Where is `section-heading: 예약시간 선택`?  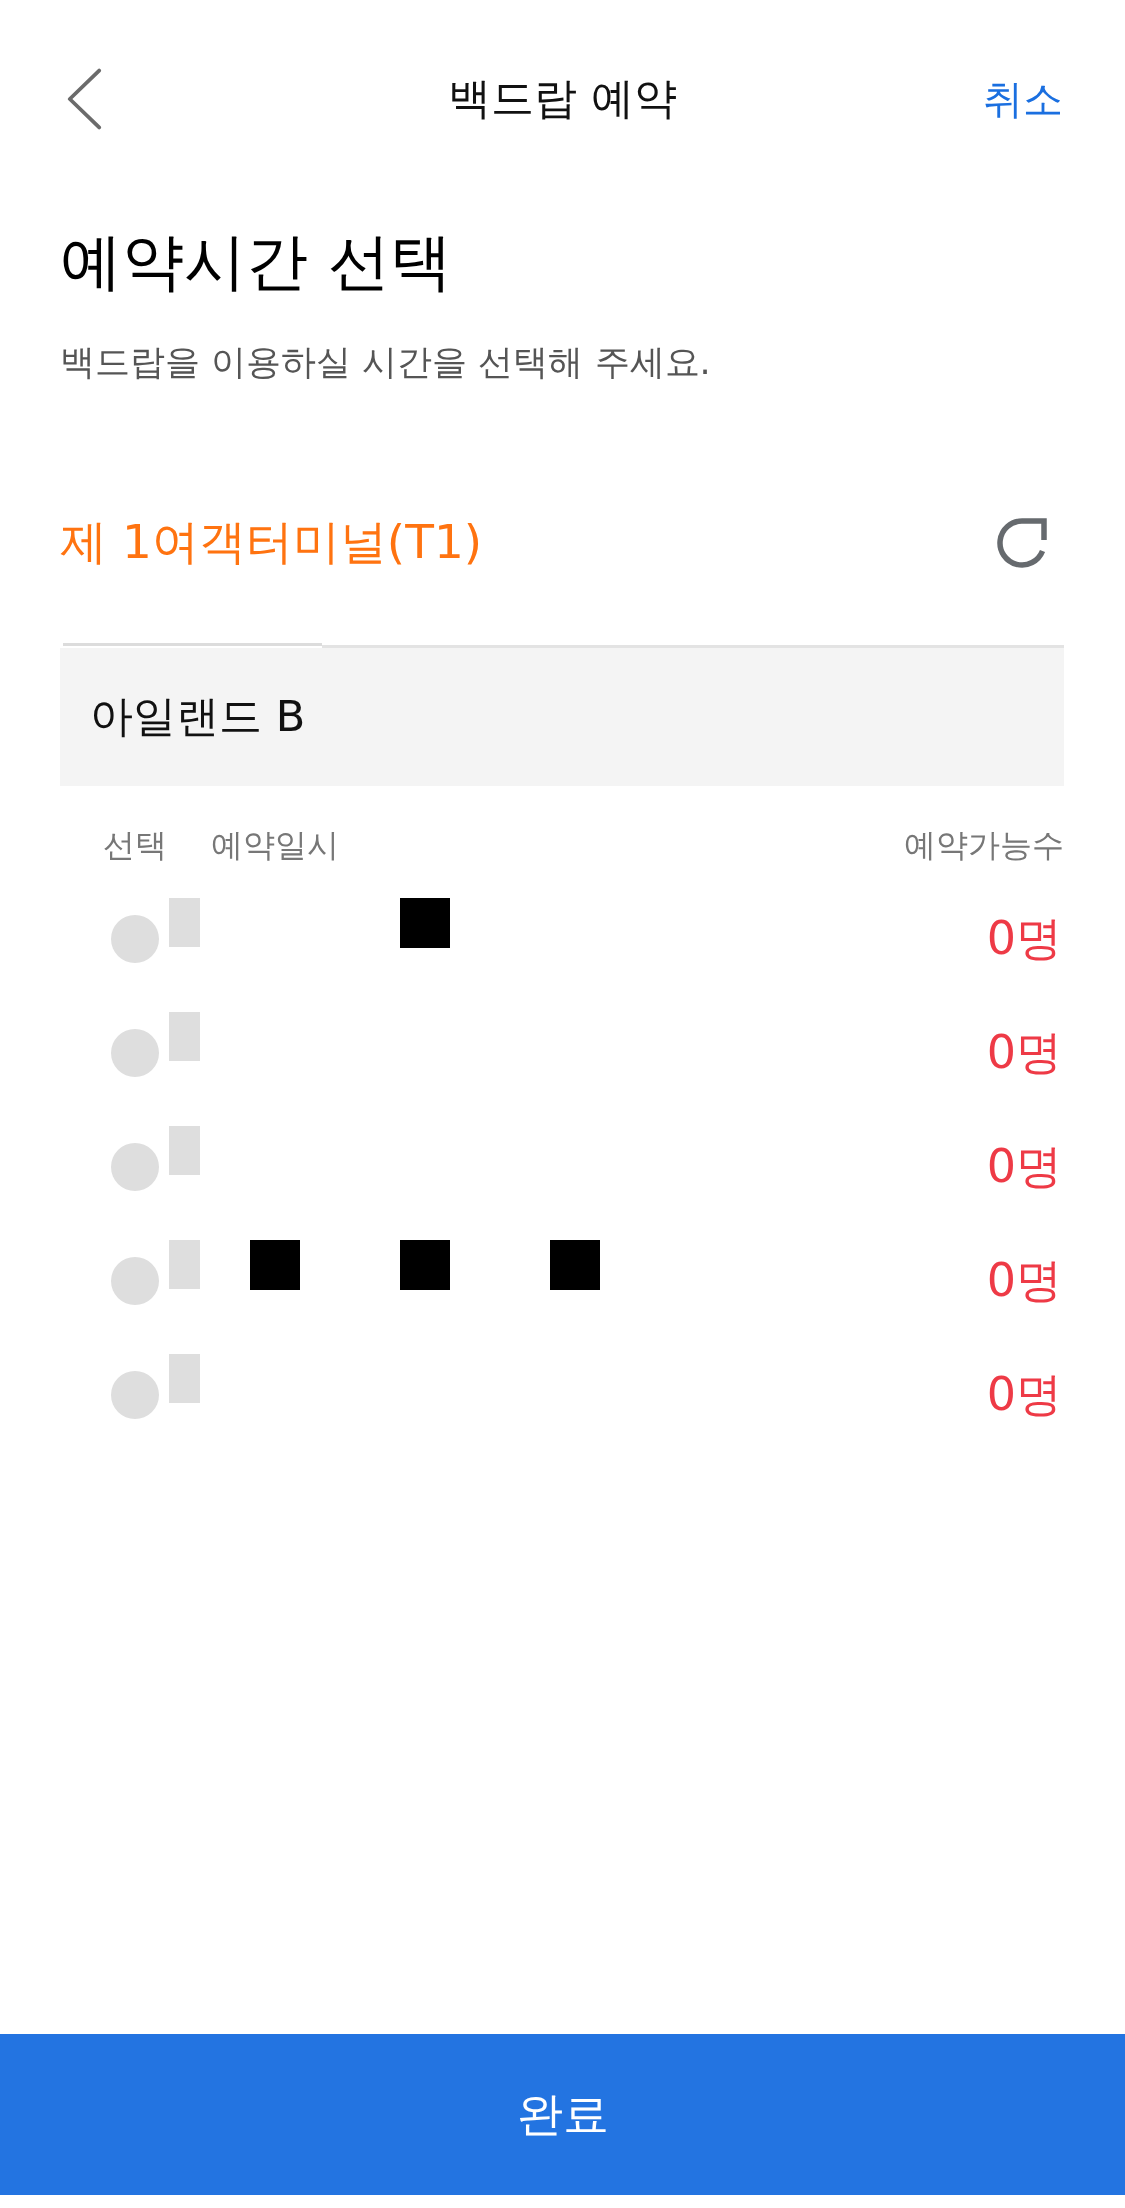 section-heading: 예약시간 선택 is located at coordinates (256, 262).